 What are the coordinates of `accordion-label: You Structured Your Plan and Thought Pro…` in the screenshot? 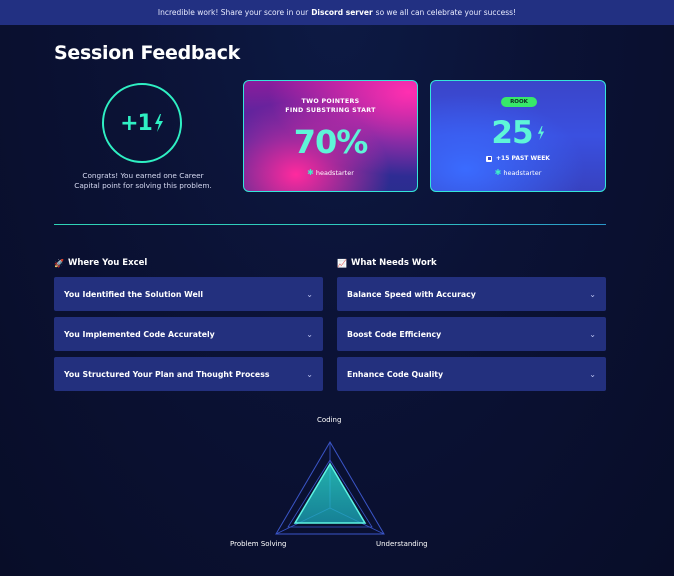 It's located at (167, 374).